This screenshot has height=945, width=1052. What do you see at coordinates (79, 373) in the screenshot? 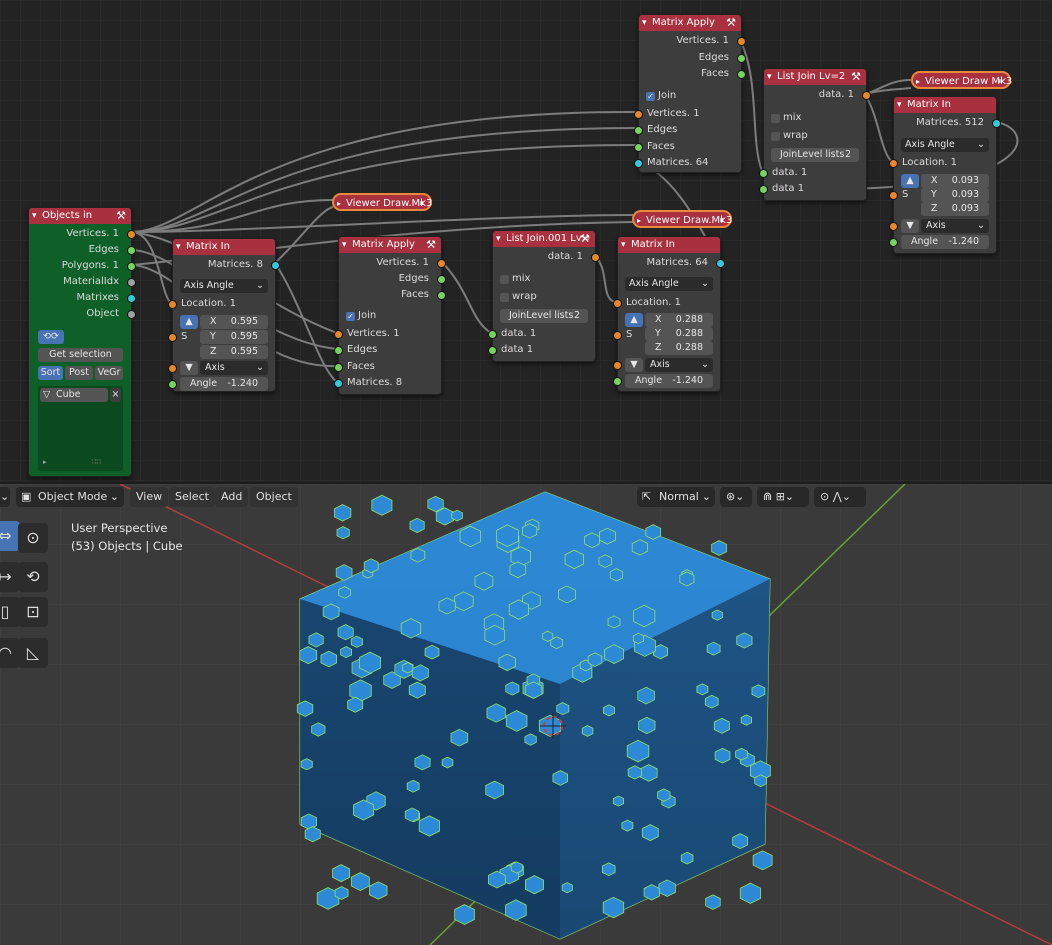
I see `post-button: Post` at bounding box center [79, 373].